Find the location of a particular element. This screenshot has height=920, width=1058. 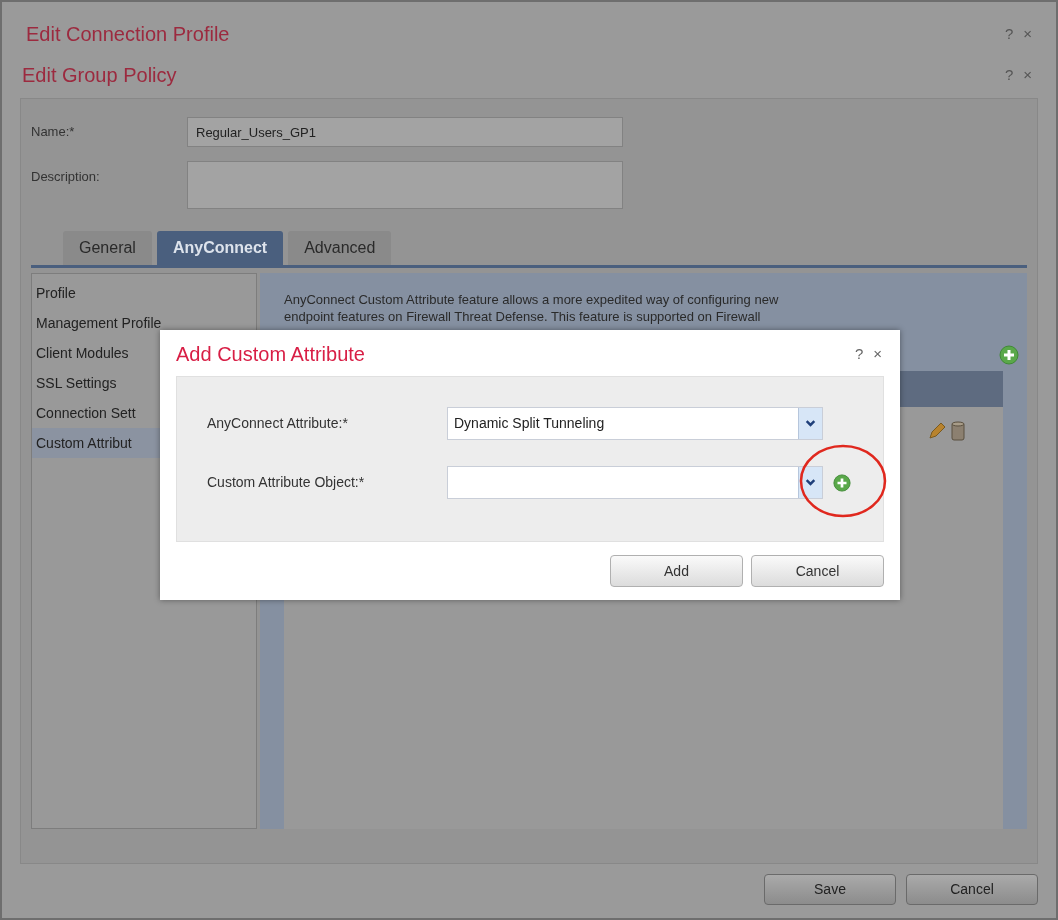

field-label: Description: is located at coordinates (66, 177).